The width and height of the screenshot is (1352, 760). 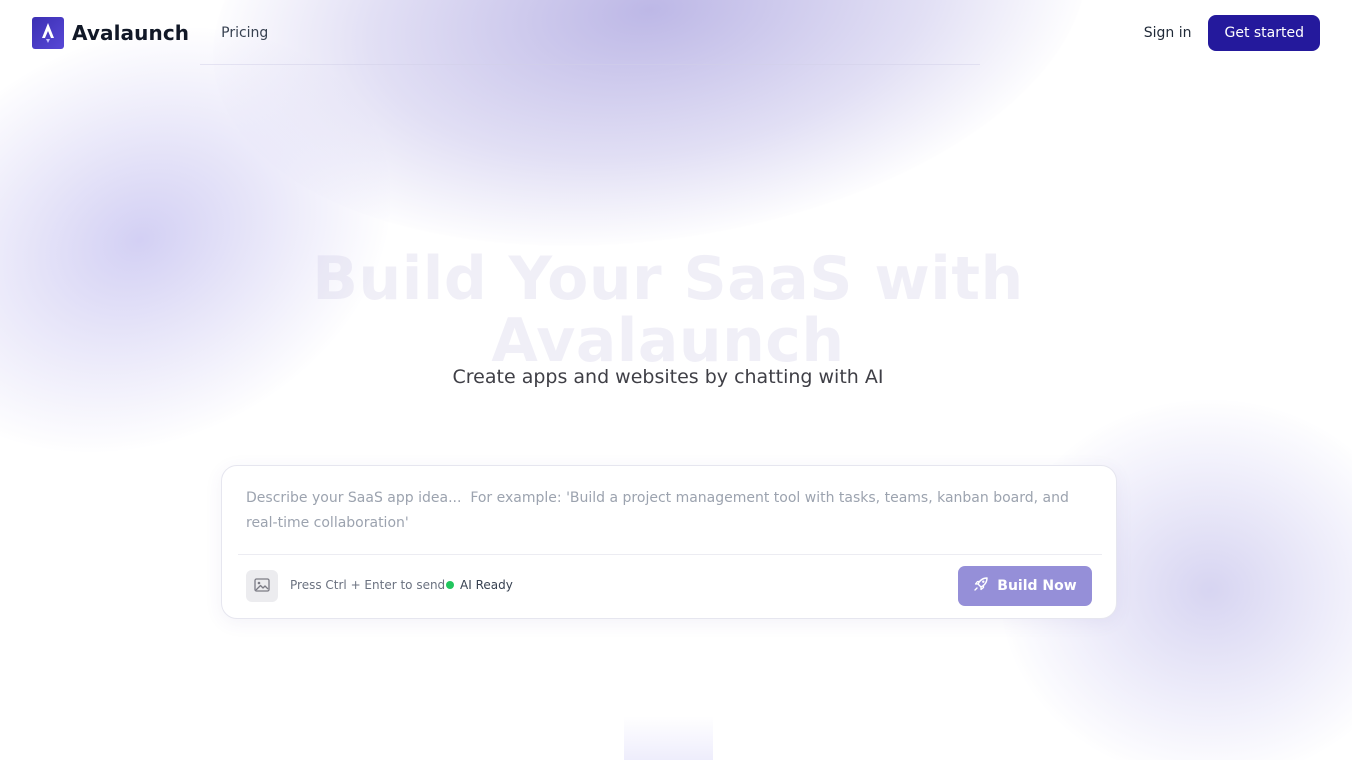 What do you see at coordinates (670, 554) in the screenshot?
I see `card-divider` at bounding box center [670, 554].